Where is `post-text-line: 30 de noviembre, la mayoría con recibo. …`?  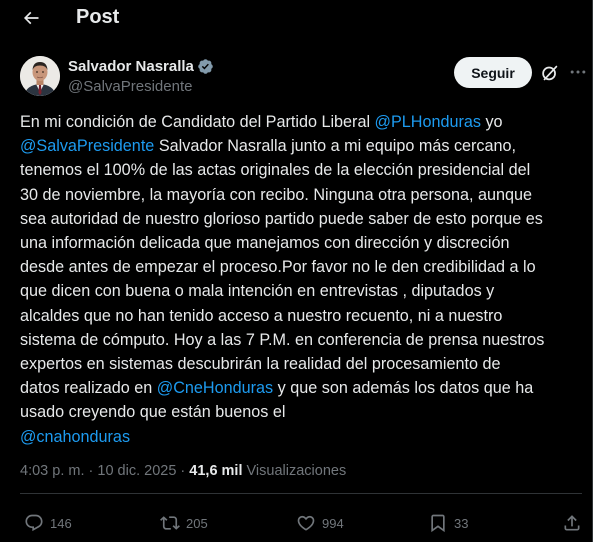
post-text-line: 30 de noviembre, la mayoría con recibo. … is located at coordinates (301, 195).